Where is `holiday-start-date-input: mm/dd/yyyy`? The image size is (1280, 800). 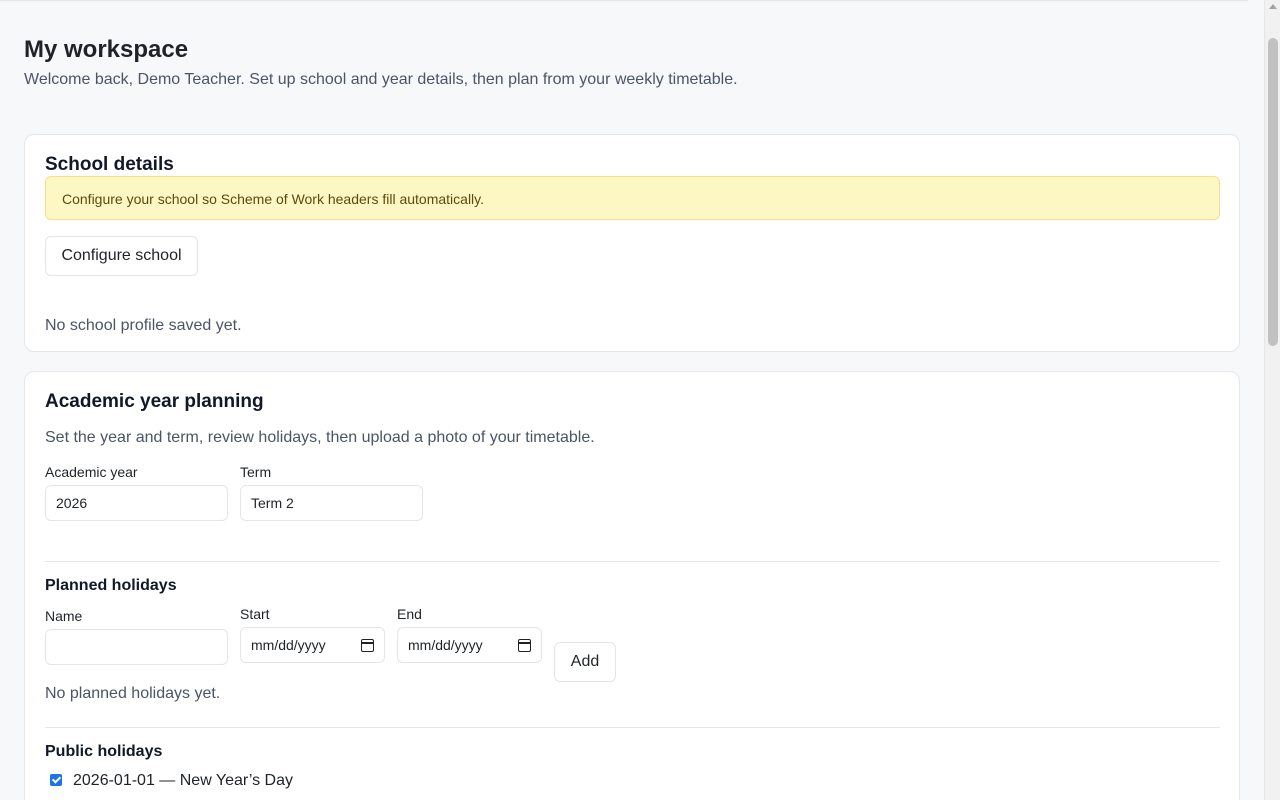 holiday-start-date-input: mm/dd/yyyy is located at coordinates (312, 645).